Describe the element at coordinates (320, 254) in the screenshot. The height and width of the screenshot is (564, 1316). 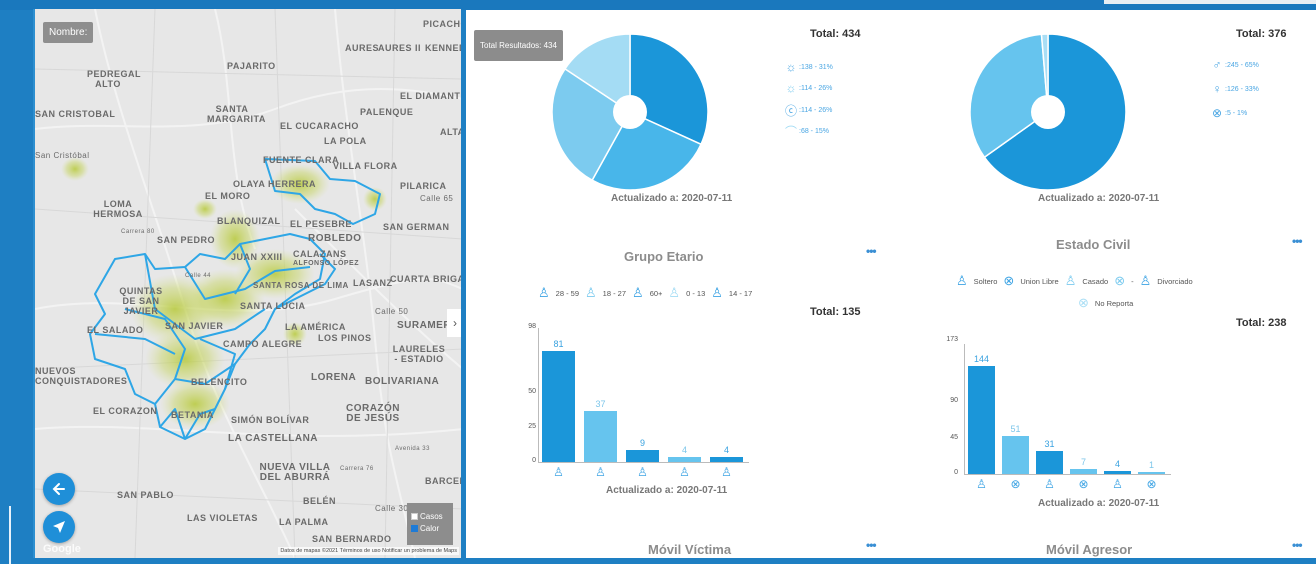
I see `map-label: CALAZANS` at that location.